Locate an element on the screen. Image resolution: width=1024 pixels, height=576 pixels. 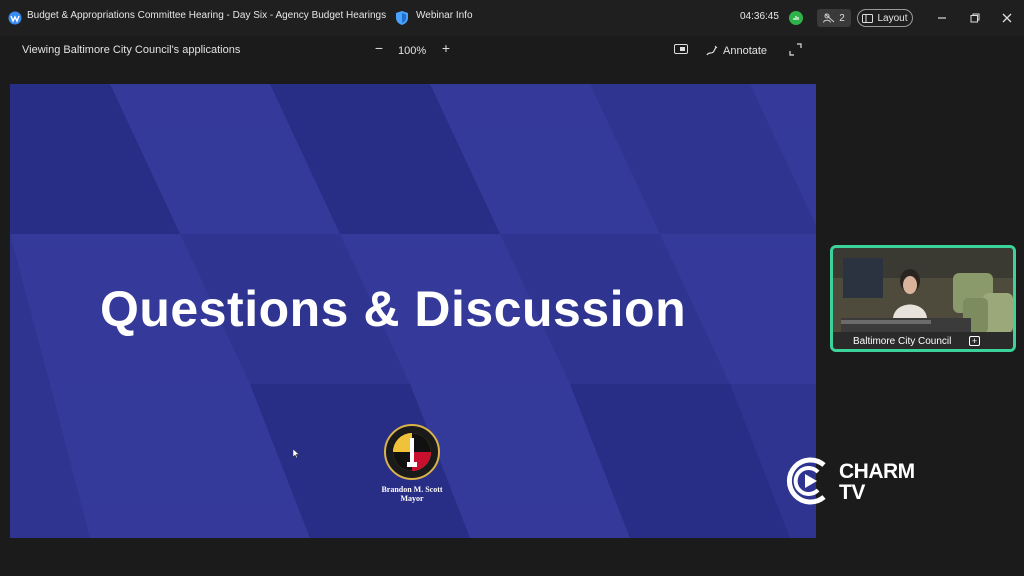
annotate-button: Annotate is located at coordinates (736, 51).